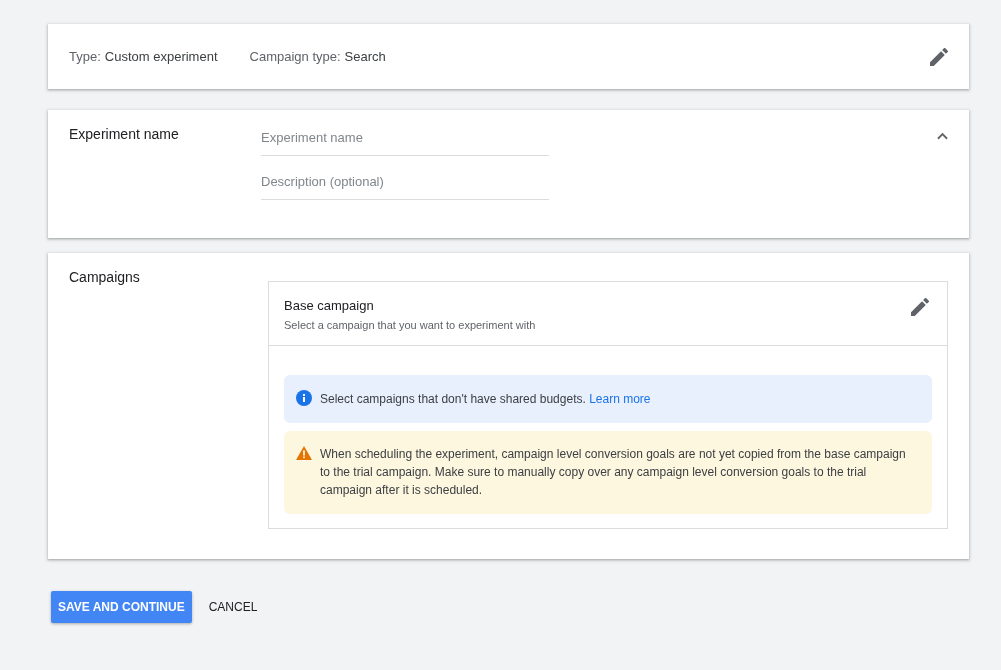 The width and height of the screenshot is (1001, 670). What do you see at coordinates (304, 398) in the screenshot?
I see `info-icon` at bounding box center [304, 398].